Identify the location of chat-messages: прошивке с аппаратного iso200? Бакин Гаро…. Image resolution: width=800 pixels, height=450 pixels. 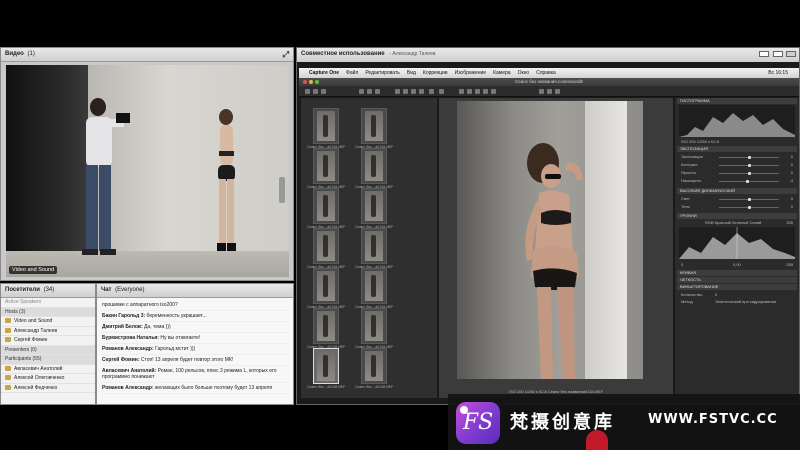
(196, 351).